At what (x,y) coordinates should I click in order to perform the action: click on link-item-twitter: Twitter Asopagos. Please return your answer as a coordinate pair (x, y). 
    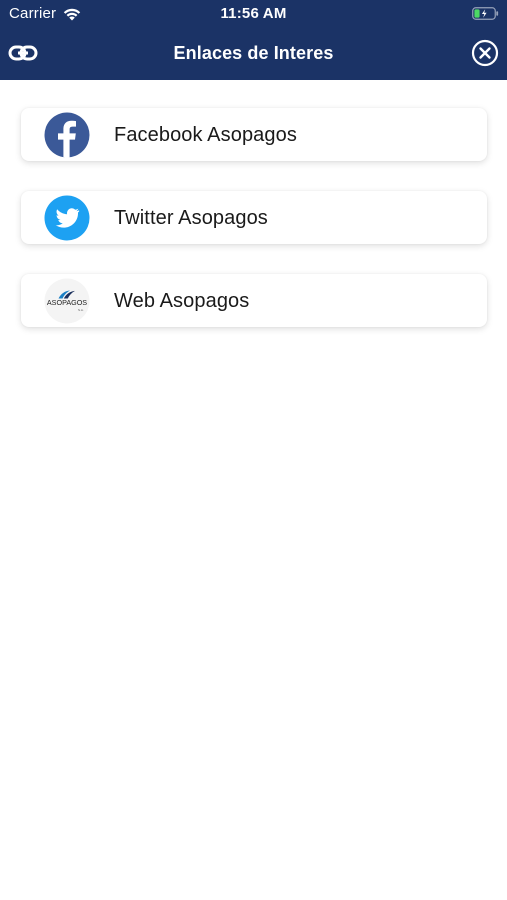
    Looking at the image, I should click on (254, 217).